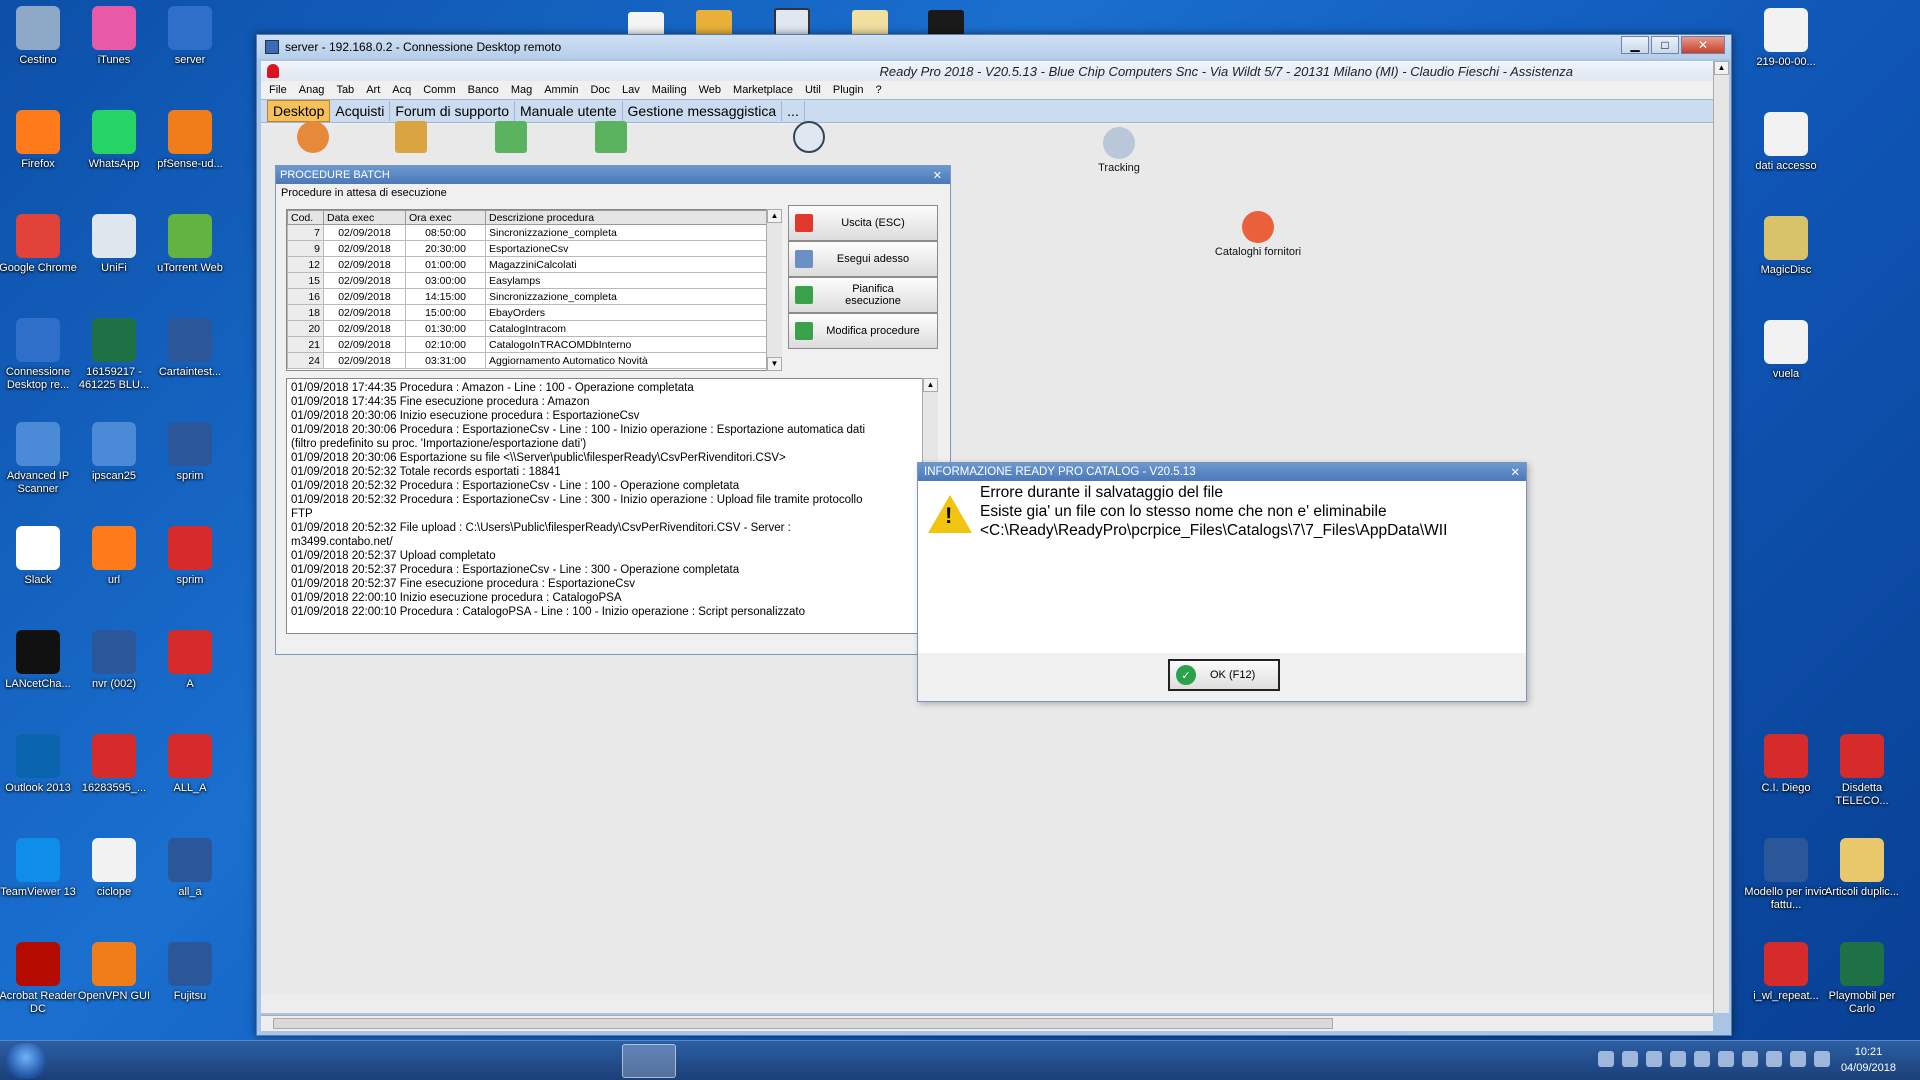 Image resolution: width=1920 pixels, height=1080 pixels. Describe the element at coordinates (114, 140) in the screenshot. I see `desktop-shortcut: WhatsApp` at that location.